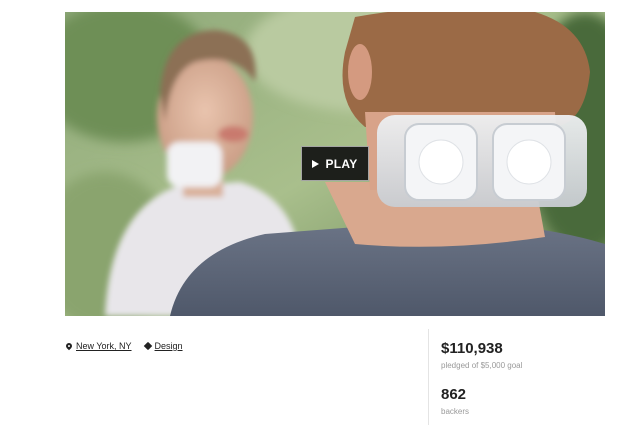  I want to click on category-label: Design, so click(168, 346).